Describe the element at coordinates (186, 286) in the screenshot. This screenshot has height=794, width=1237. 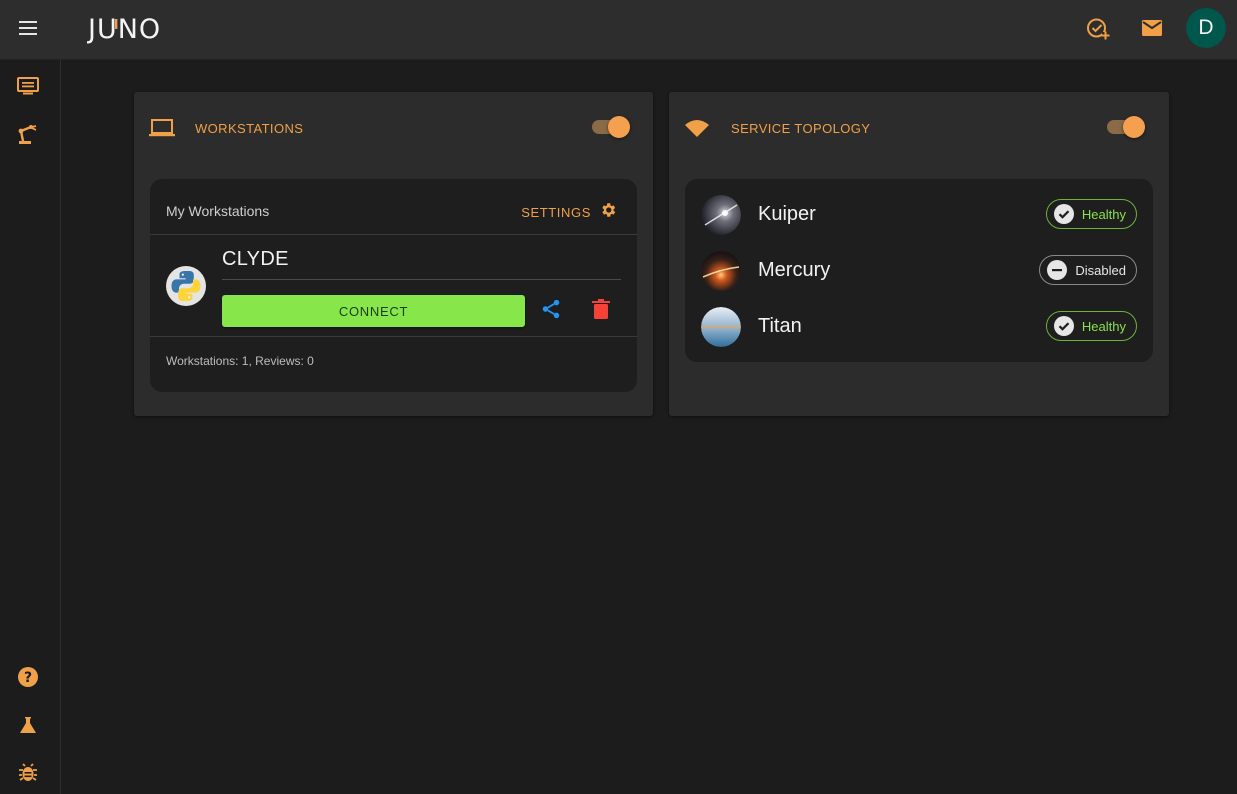
I see `python-icon` at that location.